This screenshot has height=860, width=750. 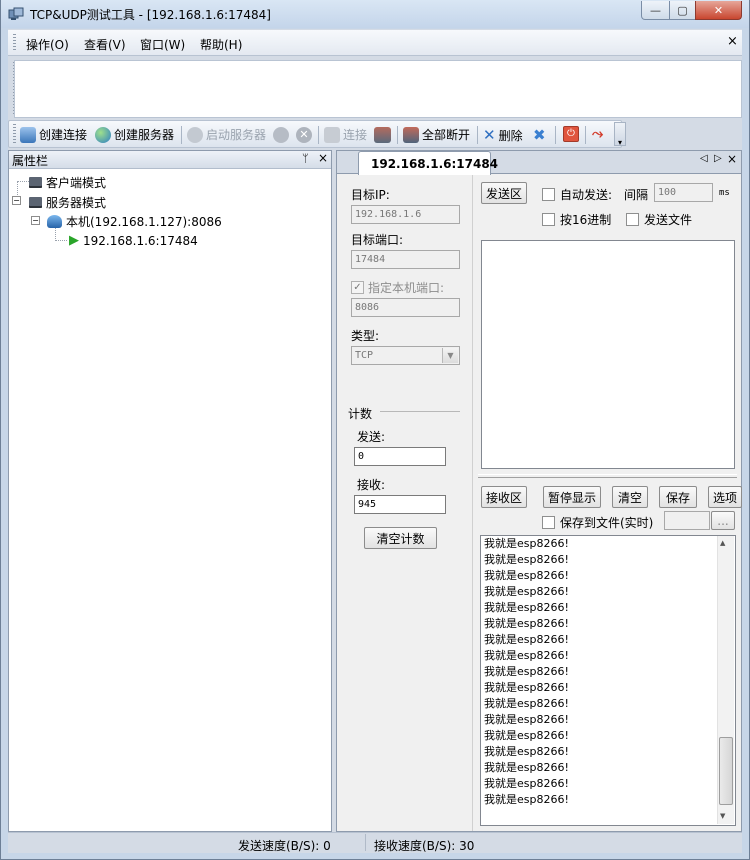 I want to click on status-divider, so click(x=365, y=842).